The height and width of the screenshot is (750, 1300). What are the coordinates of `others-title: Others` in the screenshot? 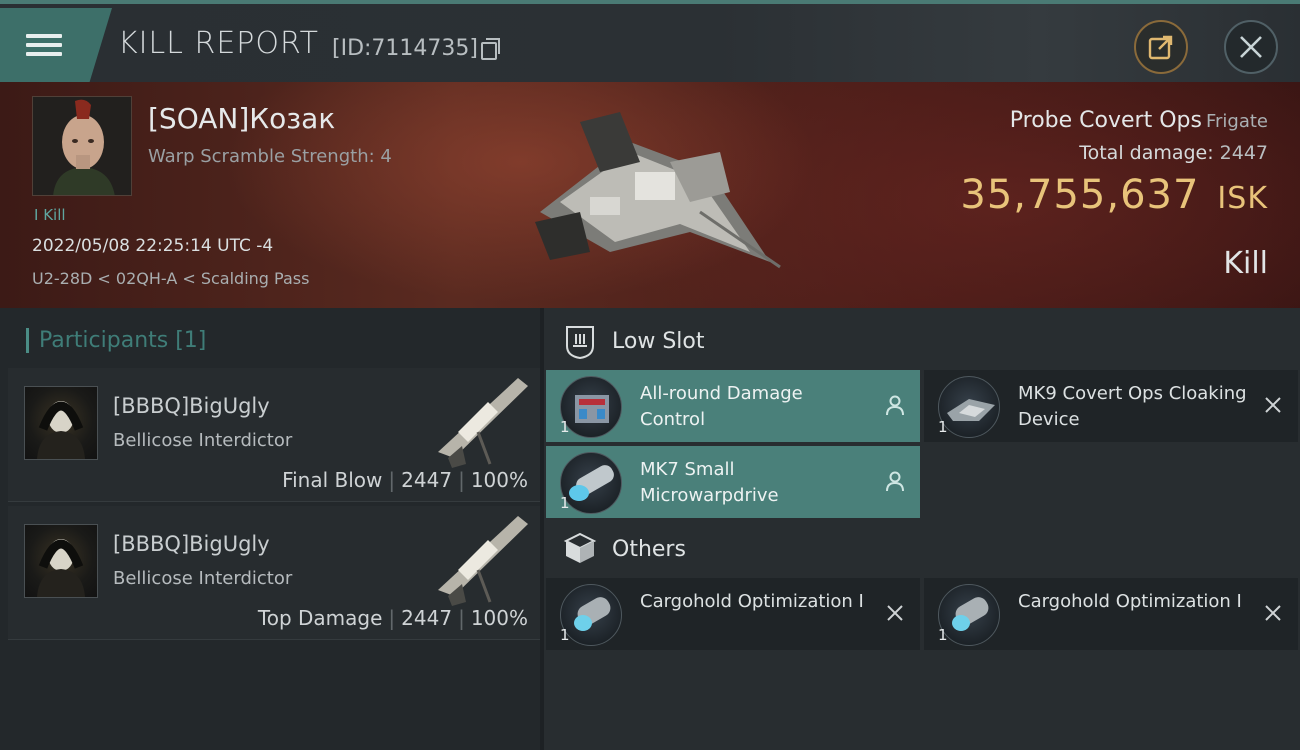 It's located at (649, 549).